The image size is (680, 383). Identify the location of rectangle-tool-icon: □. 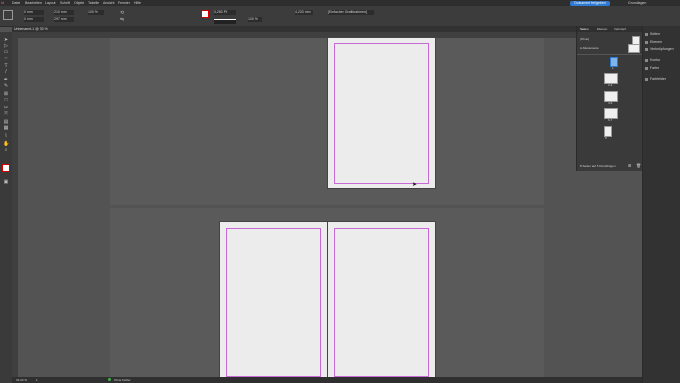
(6, 100).